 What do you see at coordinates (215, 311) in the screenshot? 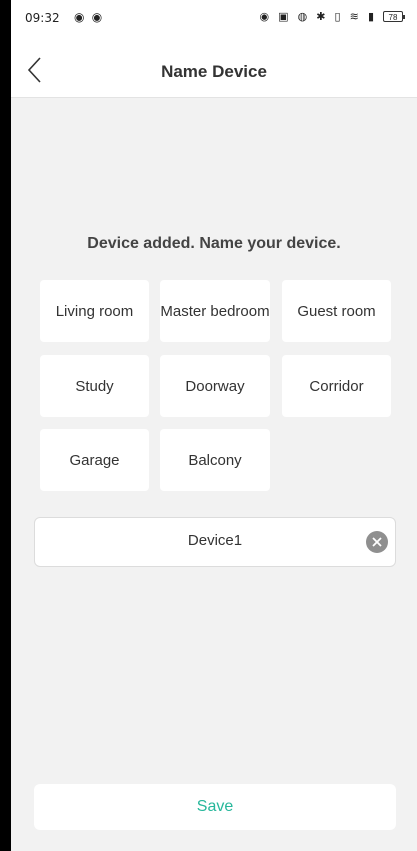
I see `room-option-master-bedroom: Master bedroom` at bounding box center [215, 311].